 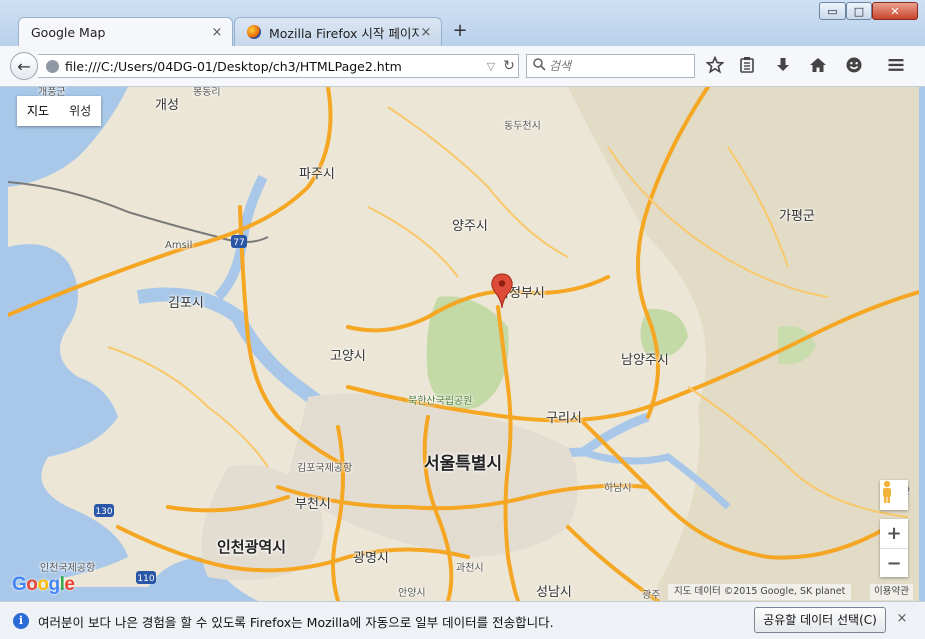 I want to click on map-attribution: 지도 데이터 ©2015 Google, SK planet, so click(x=760, y=592).